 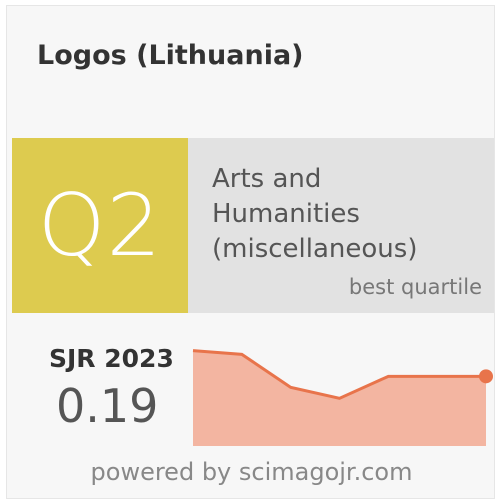 What do you see at coordinates (286, 214) in the screenshot?
I see `subject-category-line: Humanities` at bounding box center [286, 214].